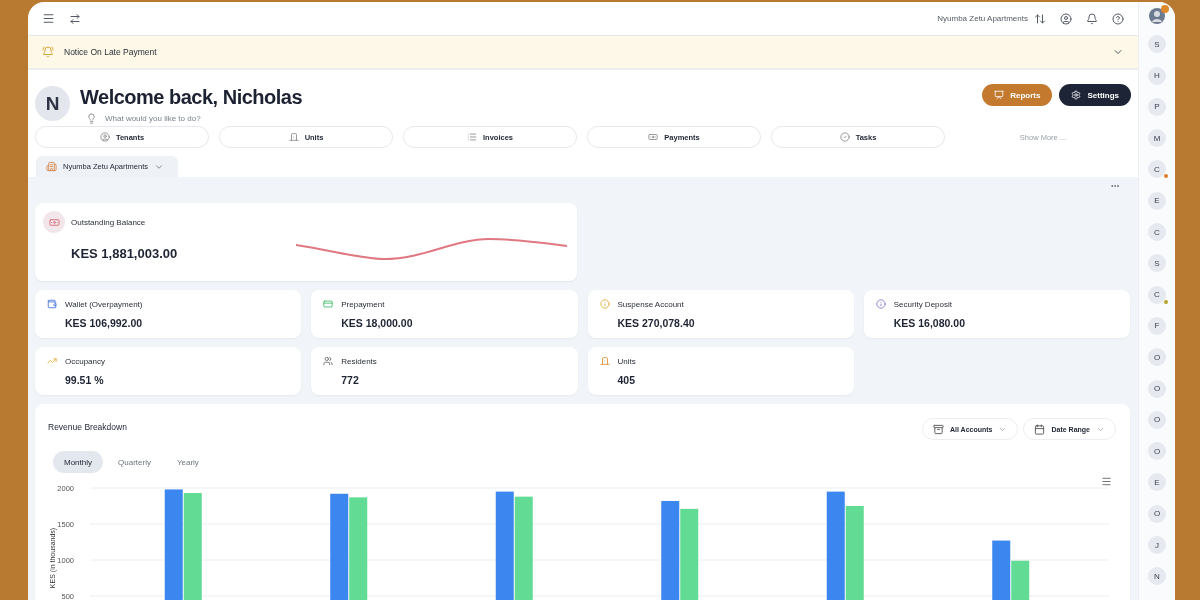 The image size is (1200, 600). Describe the element at coordinates (91, 118) in the screenshot. I see `lightbulb-icon` at that location.